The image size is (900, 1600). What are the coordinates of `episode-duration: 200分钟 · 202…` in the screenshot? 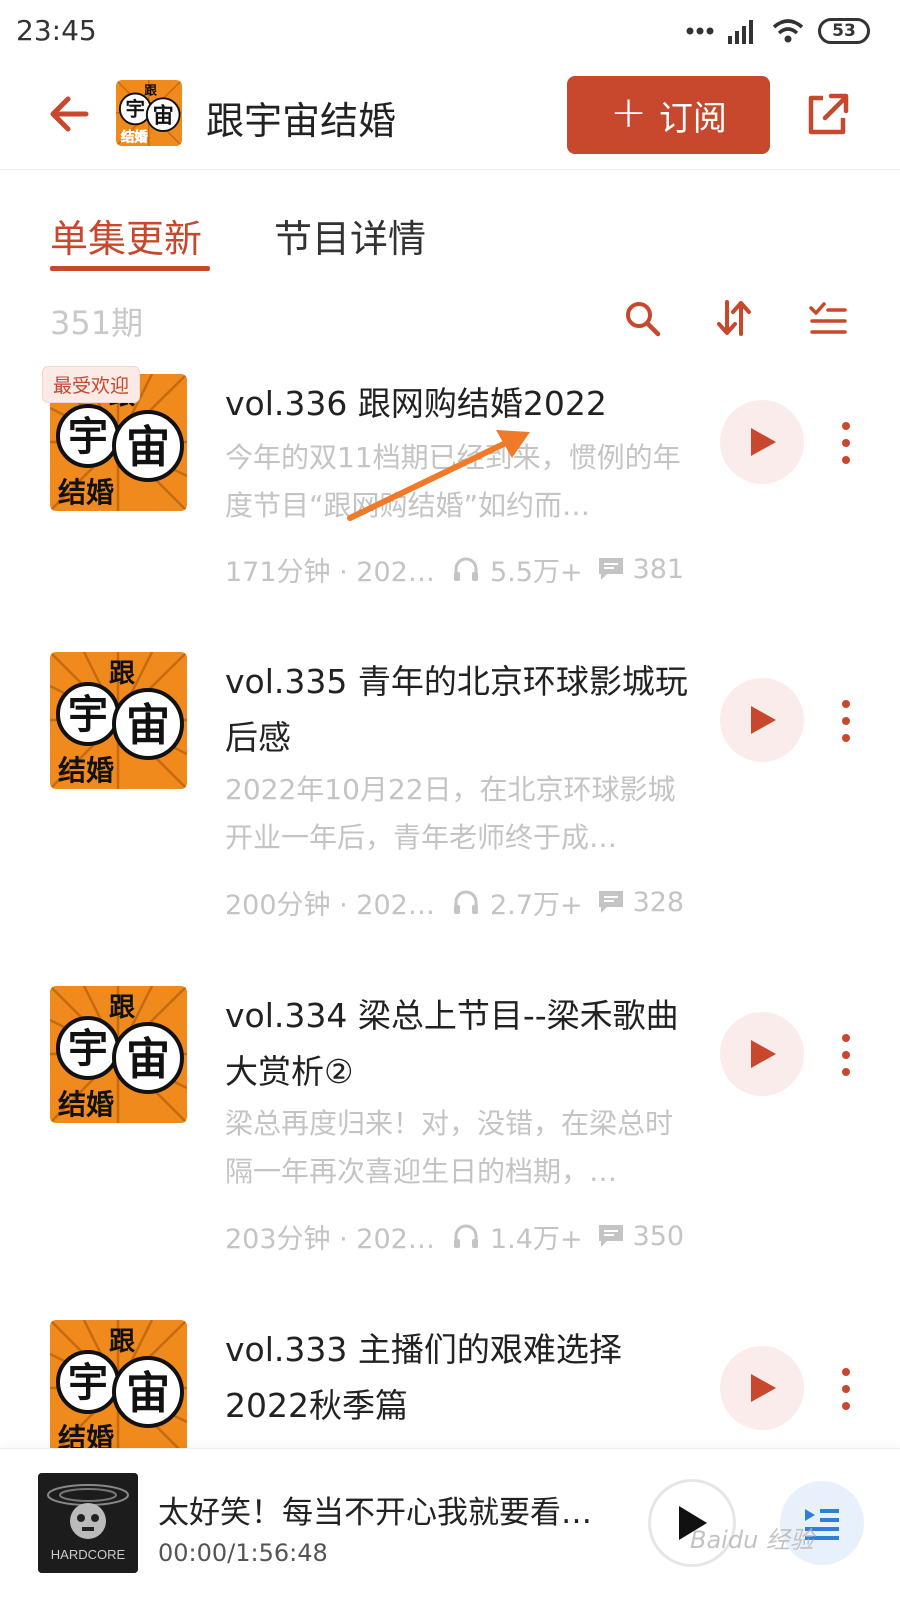 It's located at (330, 905).